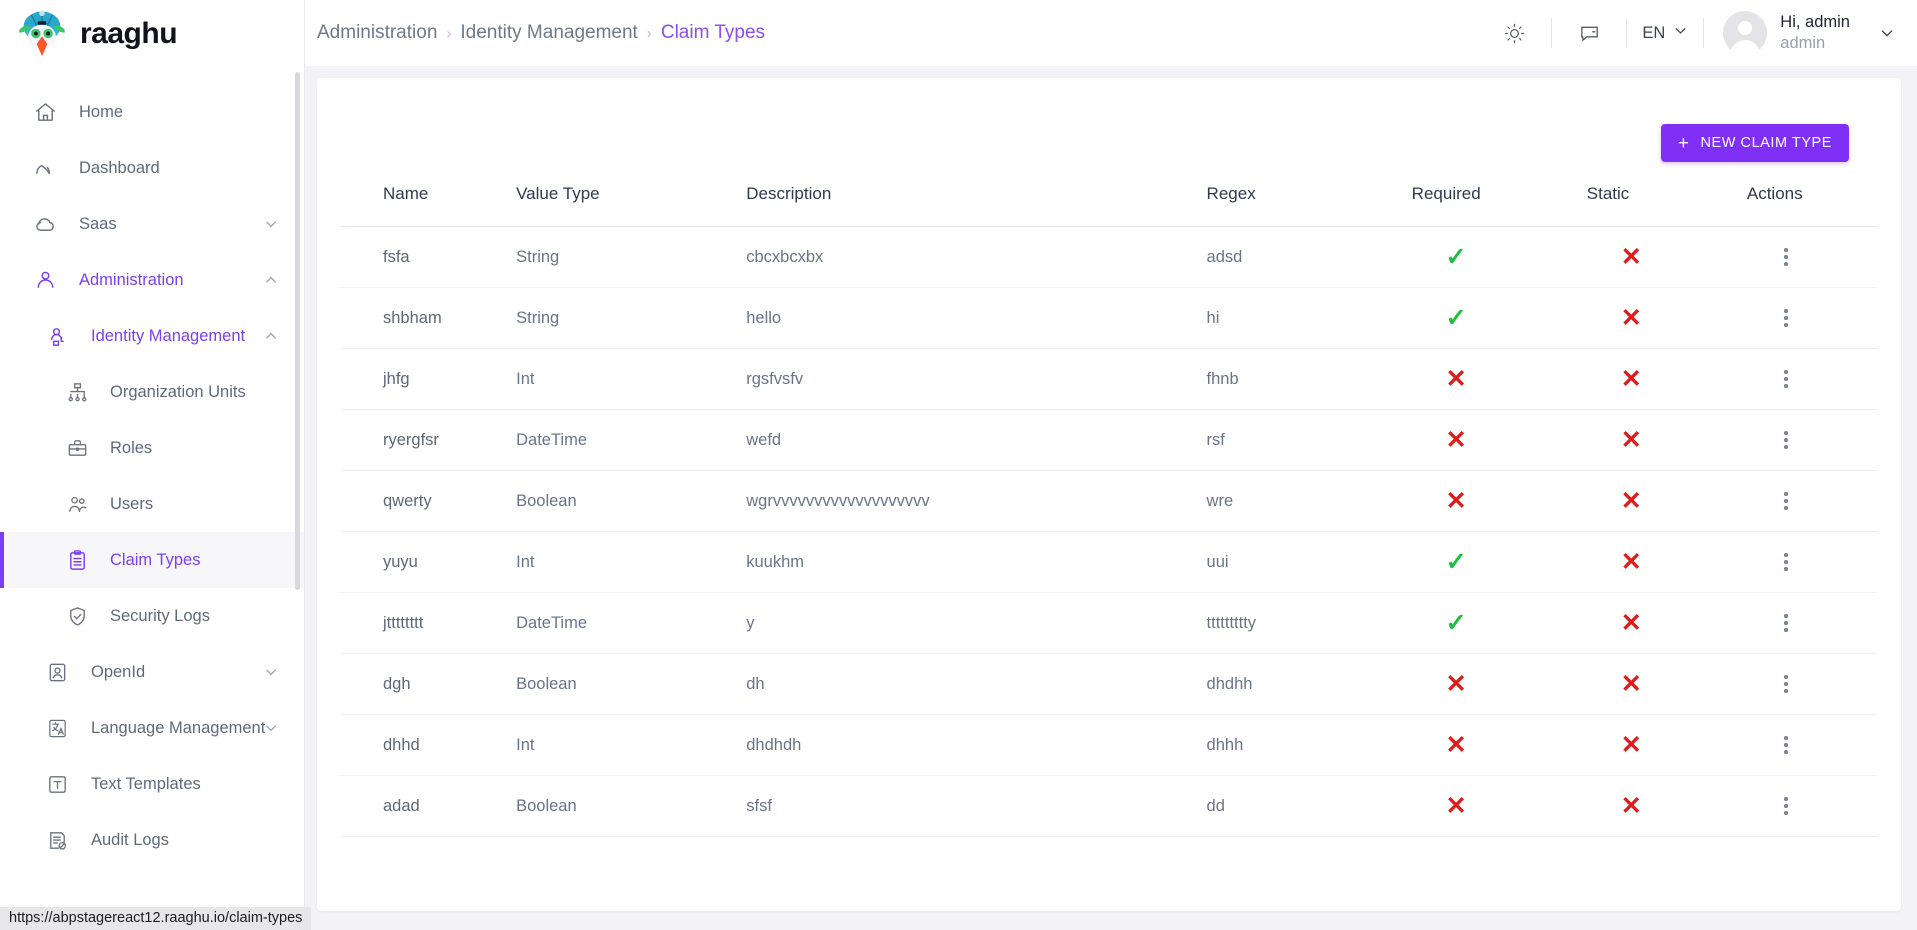 This screenshot has width=1917, height=930. What do you see at coordinates (152, 34) in the screenshot?
I see `brand-header: raaghu` at bounding box center [152, 34].